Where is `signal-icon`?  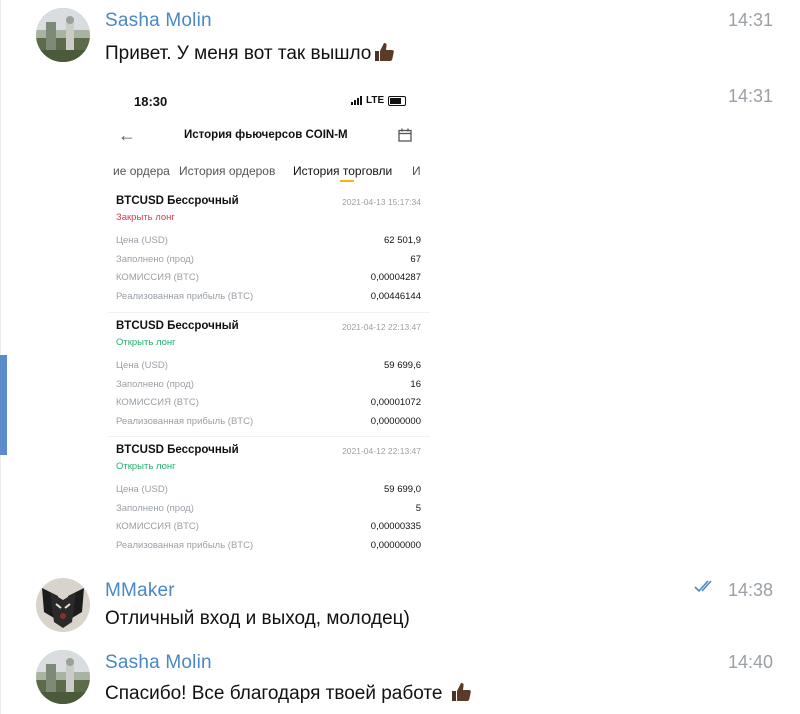 signal-icon is located at coordinates (356, 100).